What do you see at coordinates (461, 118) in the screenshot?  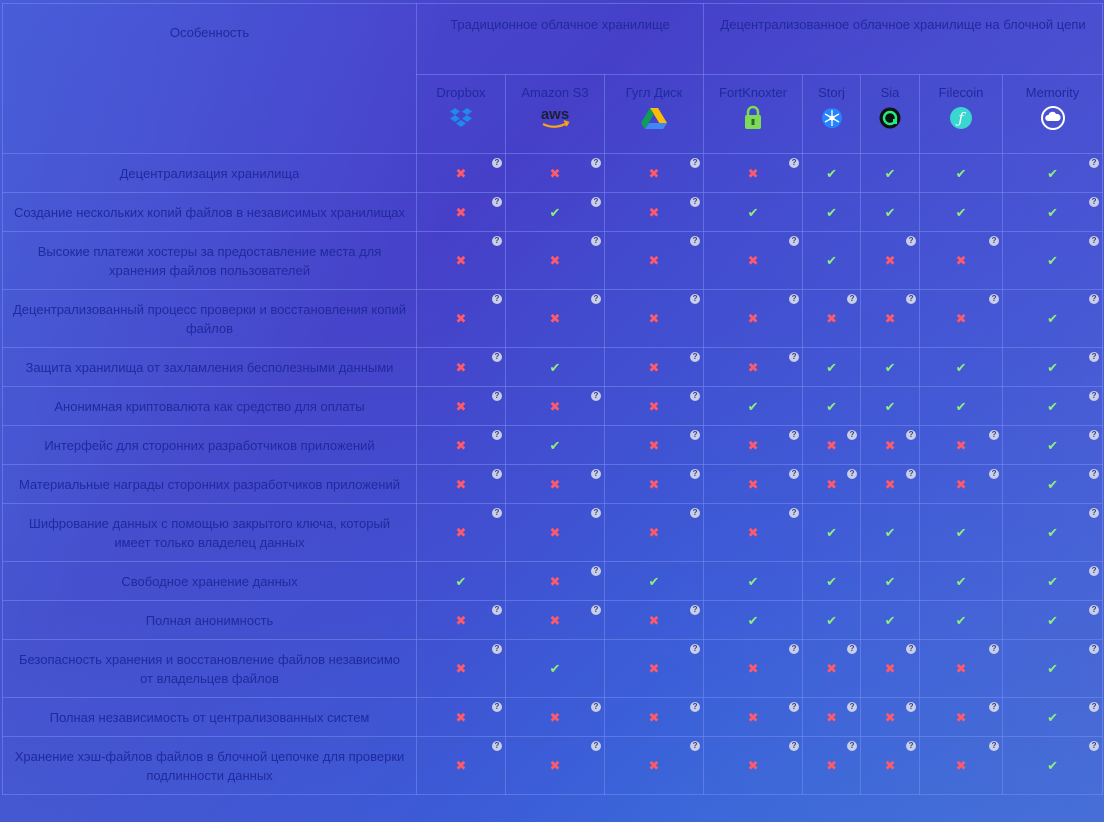 I see `dropbox-icon` at bounding box center [461, 118].